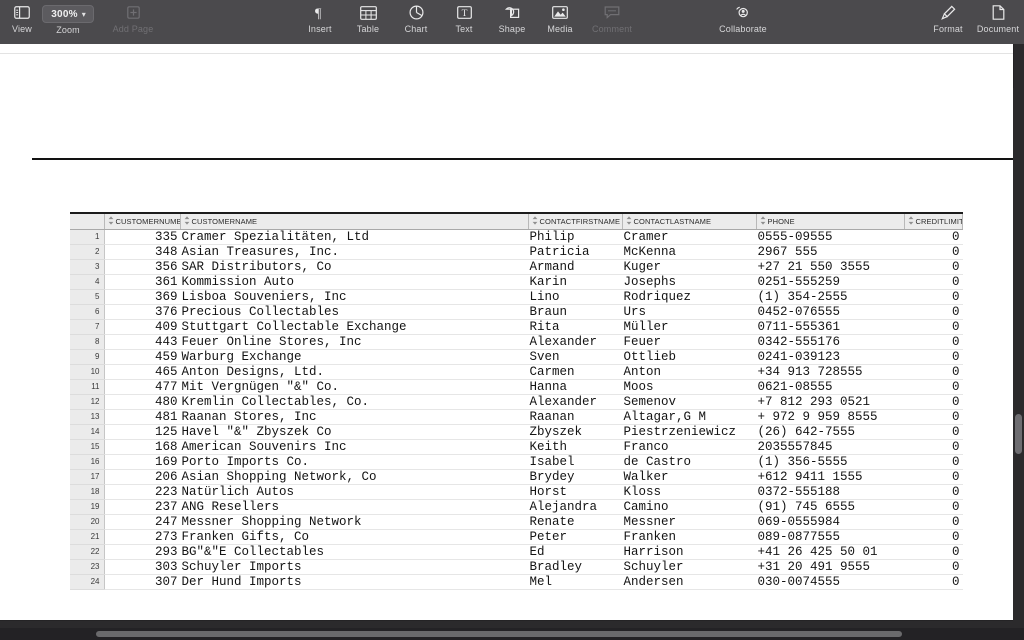 This screenshot has width=1024, height=640. Describe the element at coordinates (142, 237) in the screenshot. I see `cell-customernumber: 335` at that location.